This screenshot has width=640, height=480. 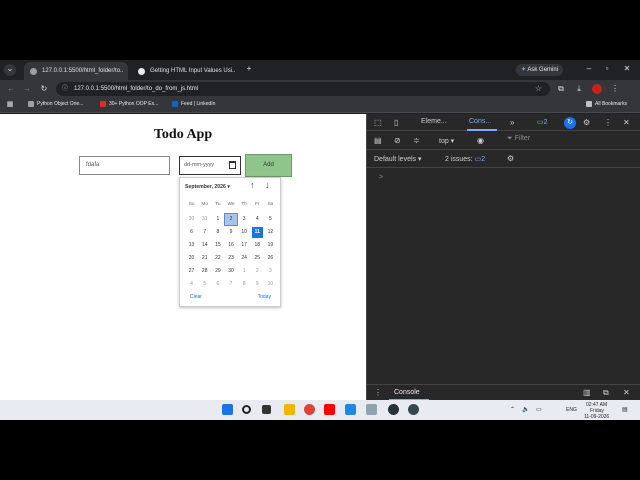 I want to click on live-expression-icon: ≑, so click(x=416, y=141).